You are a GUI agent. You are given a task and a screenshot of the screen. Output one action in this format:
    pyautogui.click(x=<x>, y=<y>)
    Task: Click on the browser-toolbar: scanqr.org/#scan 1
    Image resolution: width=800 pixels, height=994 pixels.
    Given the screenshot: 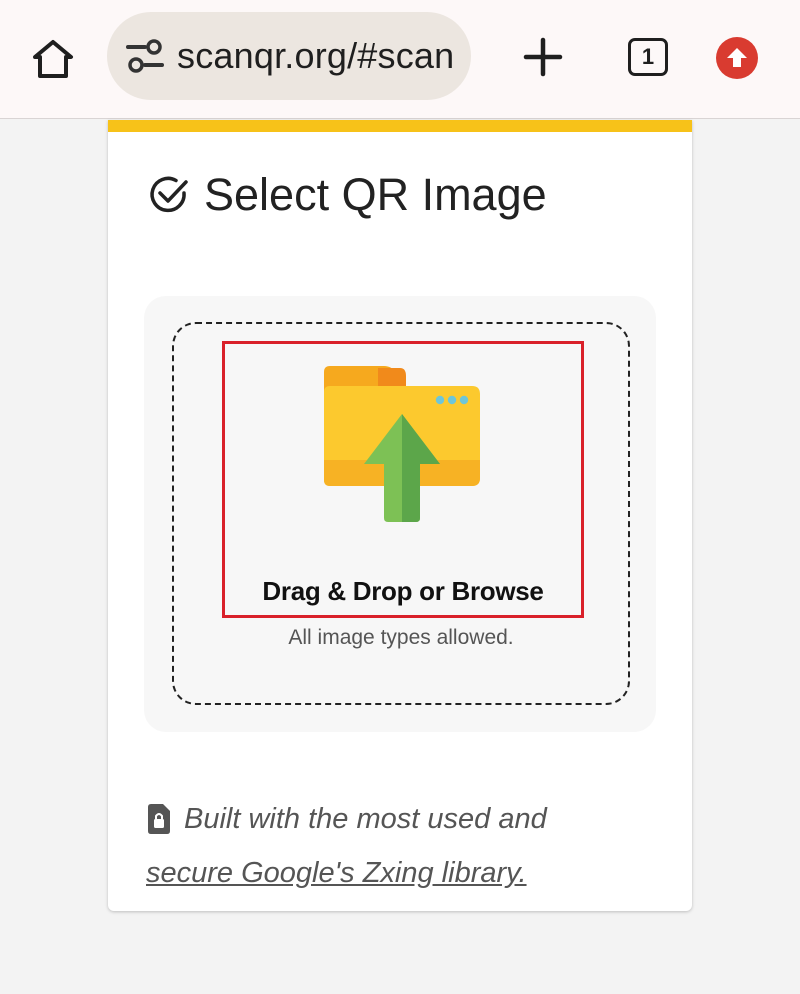 What is the action you would take?
    pyautogui.click(x=400, y=59)
    